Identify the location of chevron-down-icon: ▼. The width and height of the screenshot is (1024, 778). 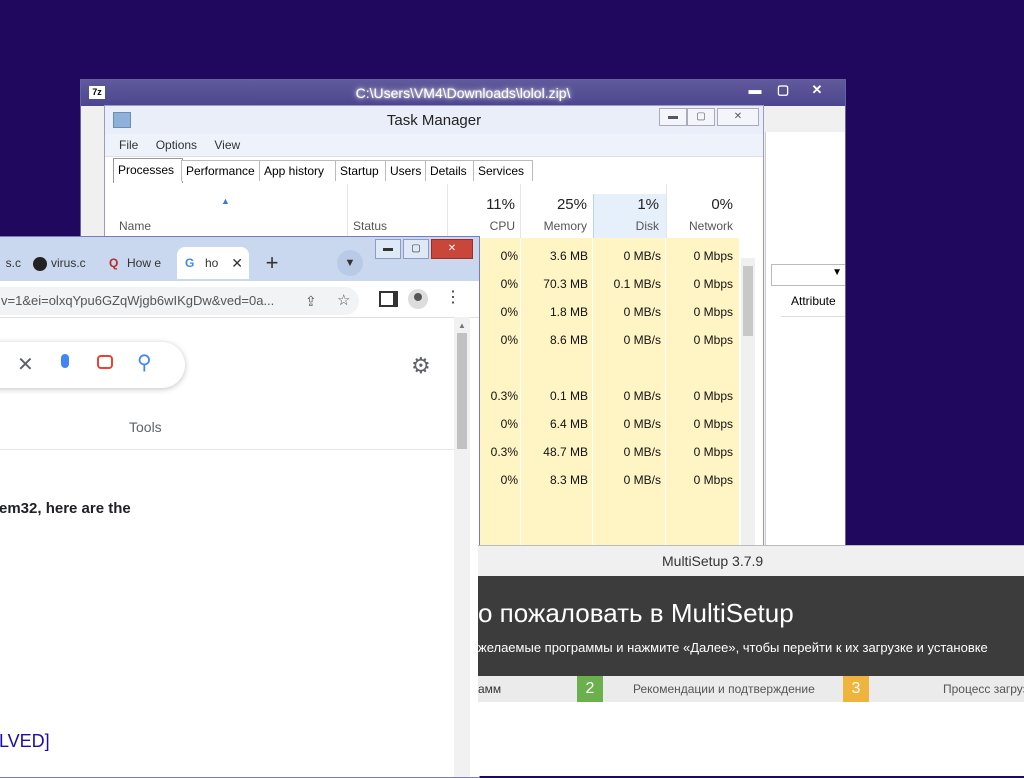
(837, 272).